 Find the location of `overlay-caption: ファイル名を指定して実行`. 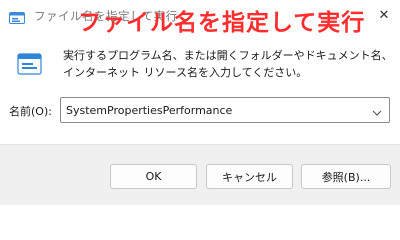

overlay-caption: ファイル名を指定して実行 is located at coordinates (222, 23).